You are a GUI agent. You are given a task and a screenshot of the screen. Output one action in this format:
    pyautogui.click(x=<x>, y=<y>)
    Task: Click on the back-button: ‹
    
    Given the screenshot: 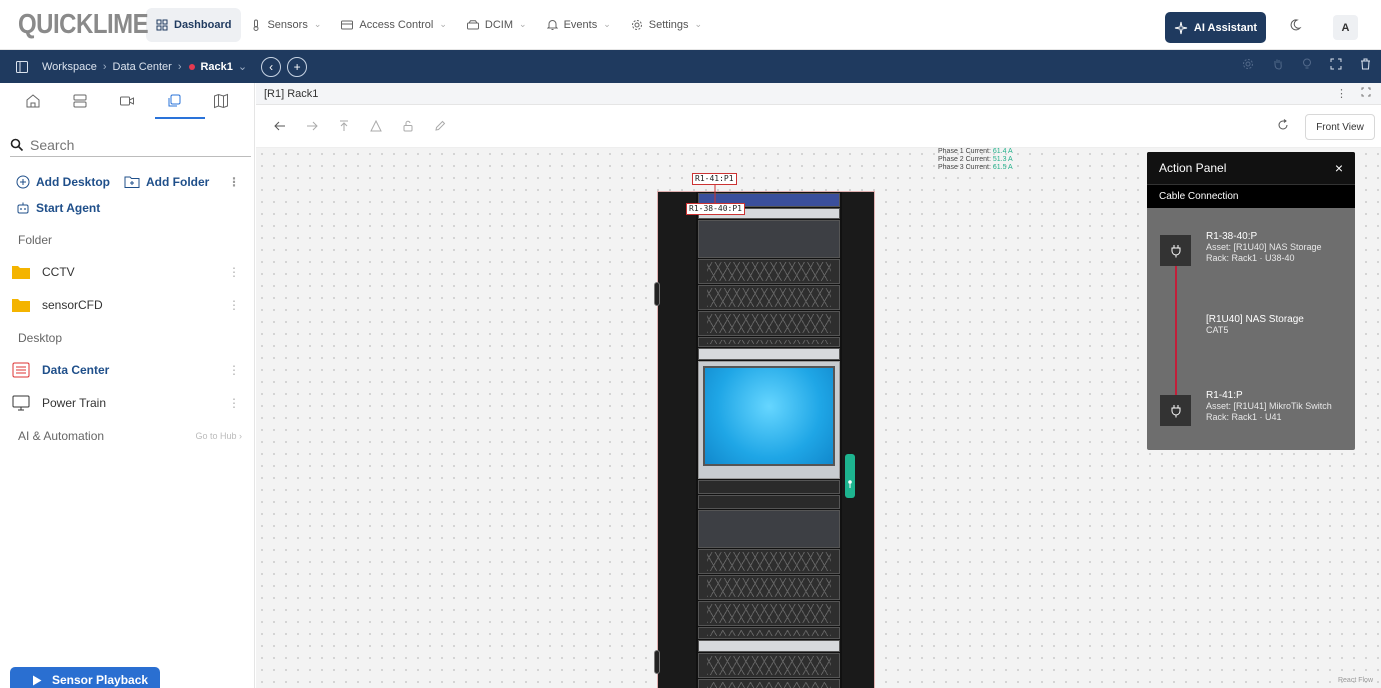 What is the action you would take?
    pyautogui.click(x=271, y=66)
    